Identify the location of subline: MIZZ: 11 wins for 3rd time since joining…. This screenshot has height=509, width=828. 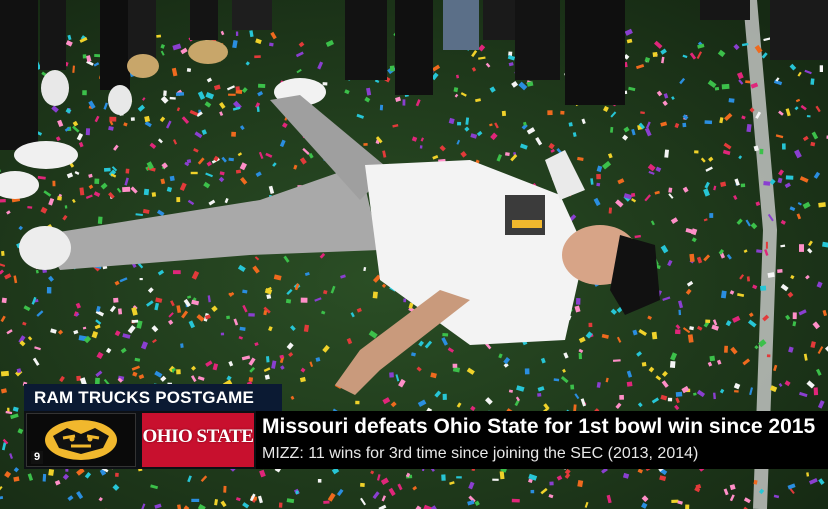
(480, 453).